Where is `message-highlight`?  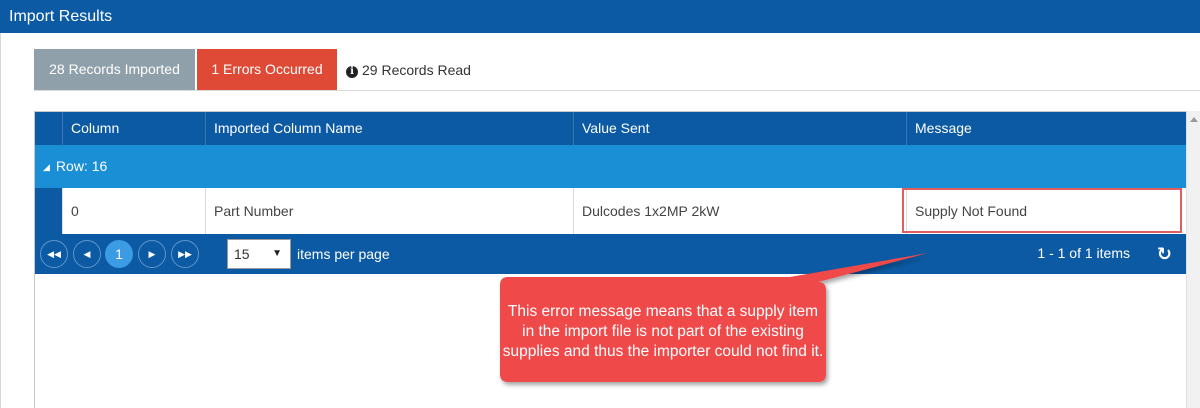 message-highlight is located at coordinates (1042, 210).